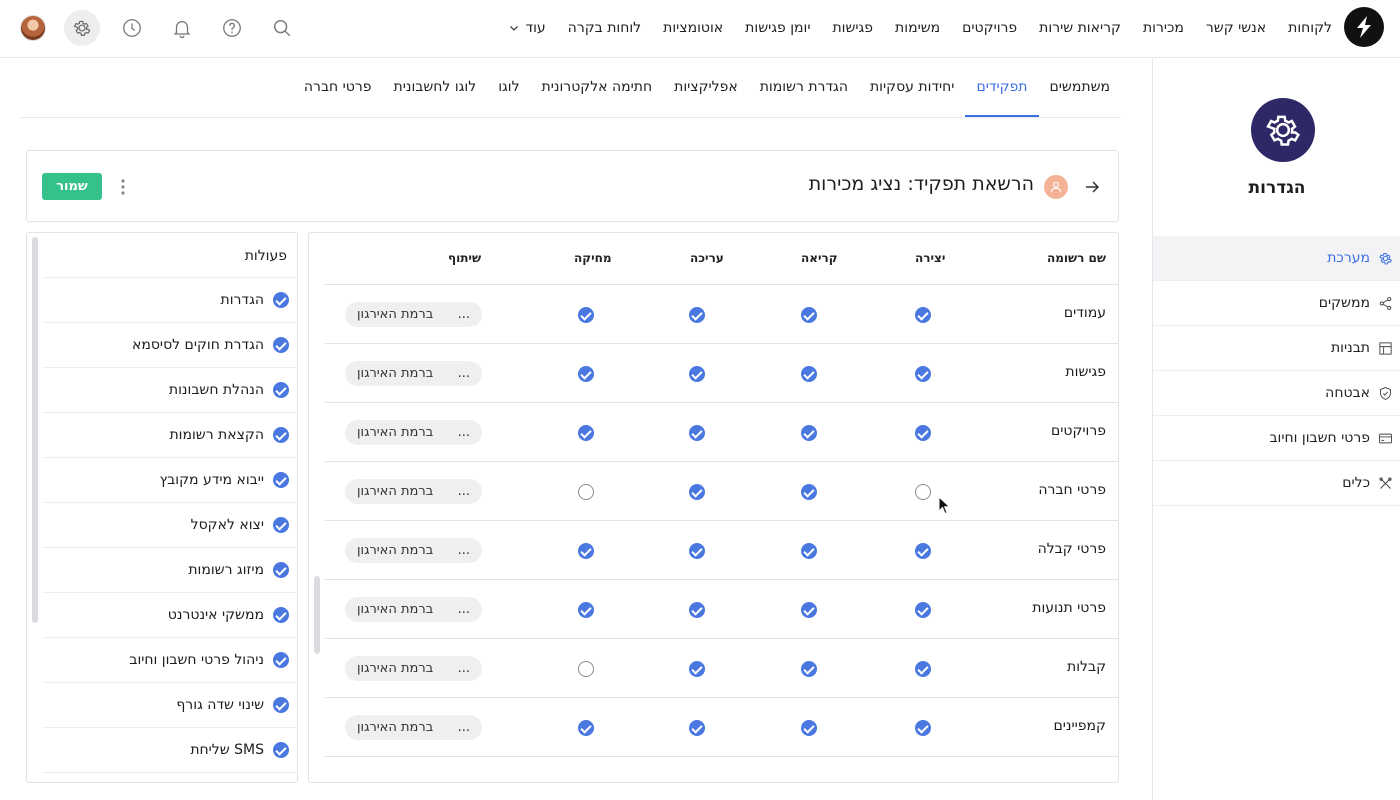 Image resolution: width=1400 pixels, height=800 pixels. What do you see at coordinates (597, 87) in the screenshot?
I see `tab-e-signature: חתימה אלקטרונית` at bounding box center [597, 87].